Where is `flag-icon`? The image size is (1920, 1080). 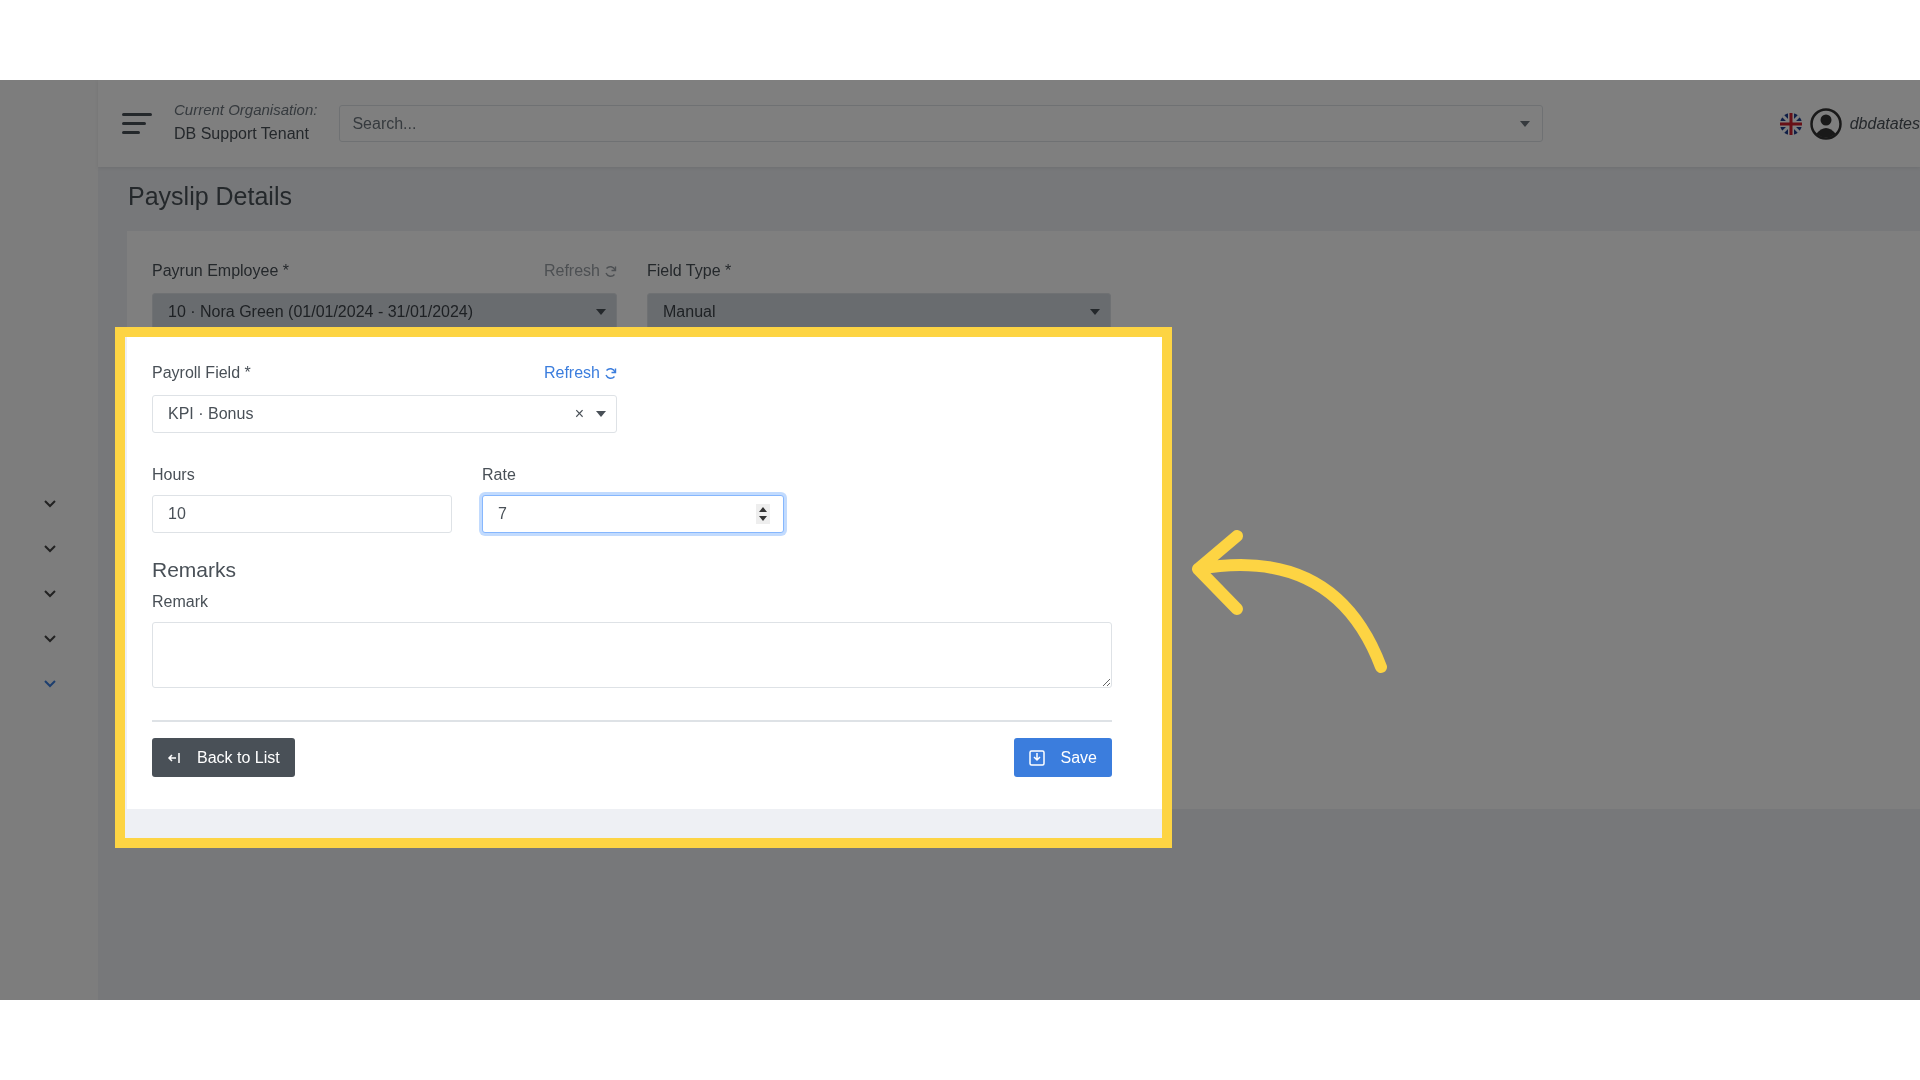 flag-icon is located at coordinates (1790, 123).